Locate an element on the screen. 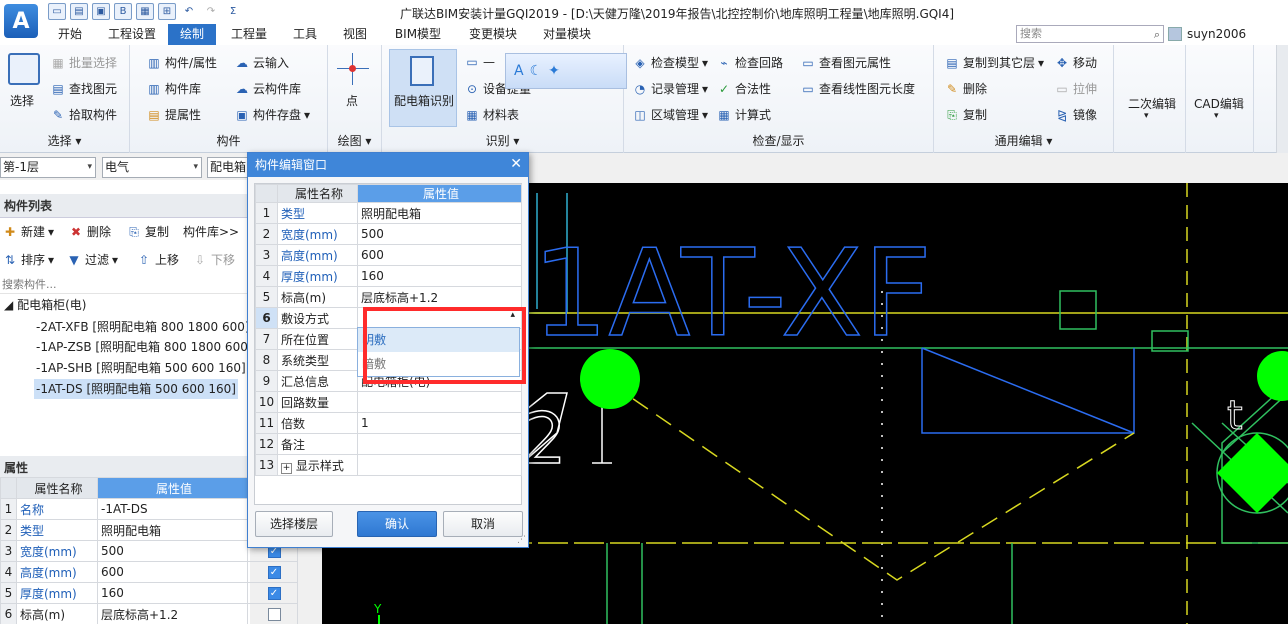 Image resolution: width=1288 pixels, height=624 pixels. mirror-button: ⧎ 镜像 is located at coordinates (1075, 114).